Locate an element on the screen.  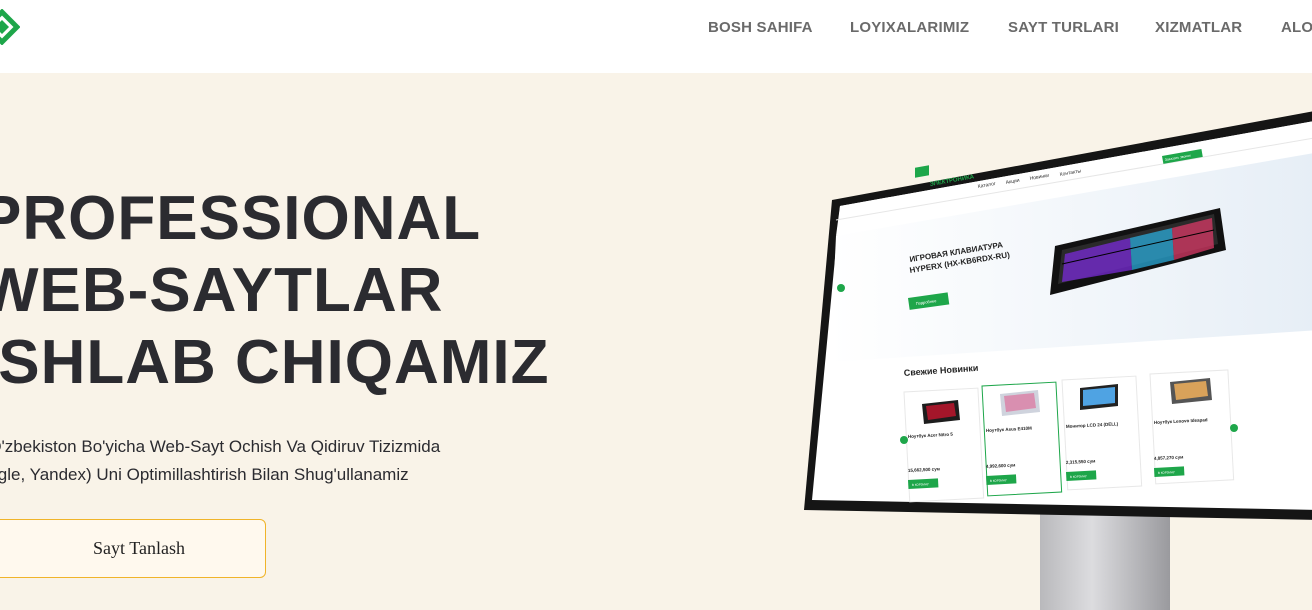
sayt-tanlash-button: Sayt Tanlash is located at coordinates (133, 548).